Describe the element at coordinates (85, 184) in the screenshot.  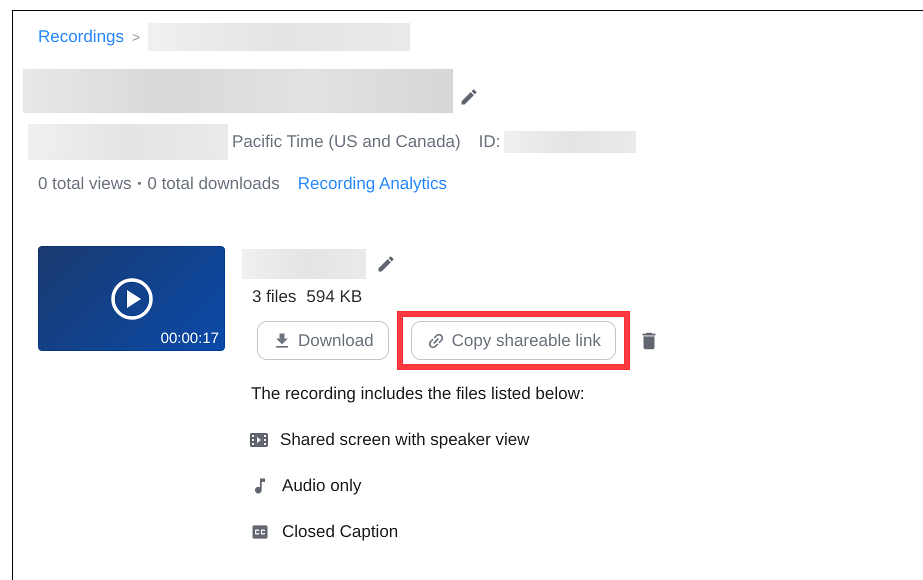
I see `views-count: 0 total views` at that location.